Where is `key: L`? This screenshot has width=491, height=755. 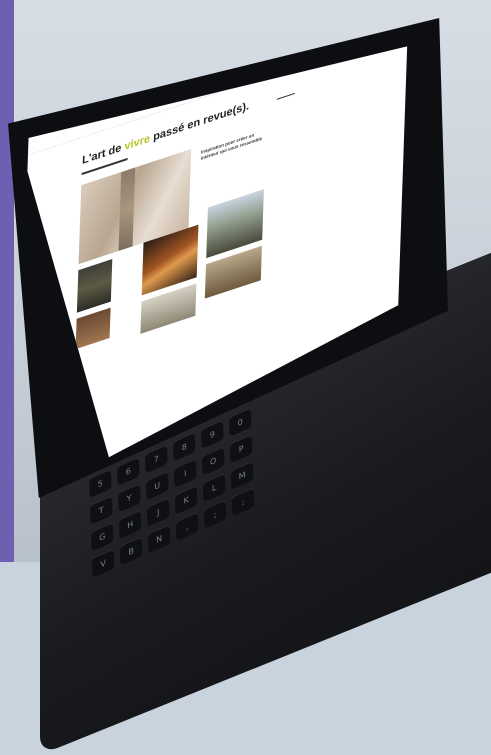 key: L is located at coordinates (214, 487).